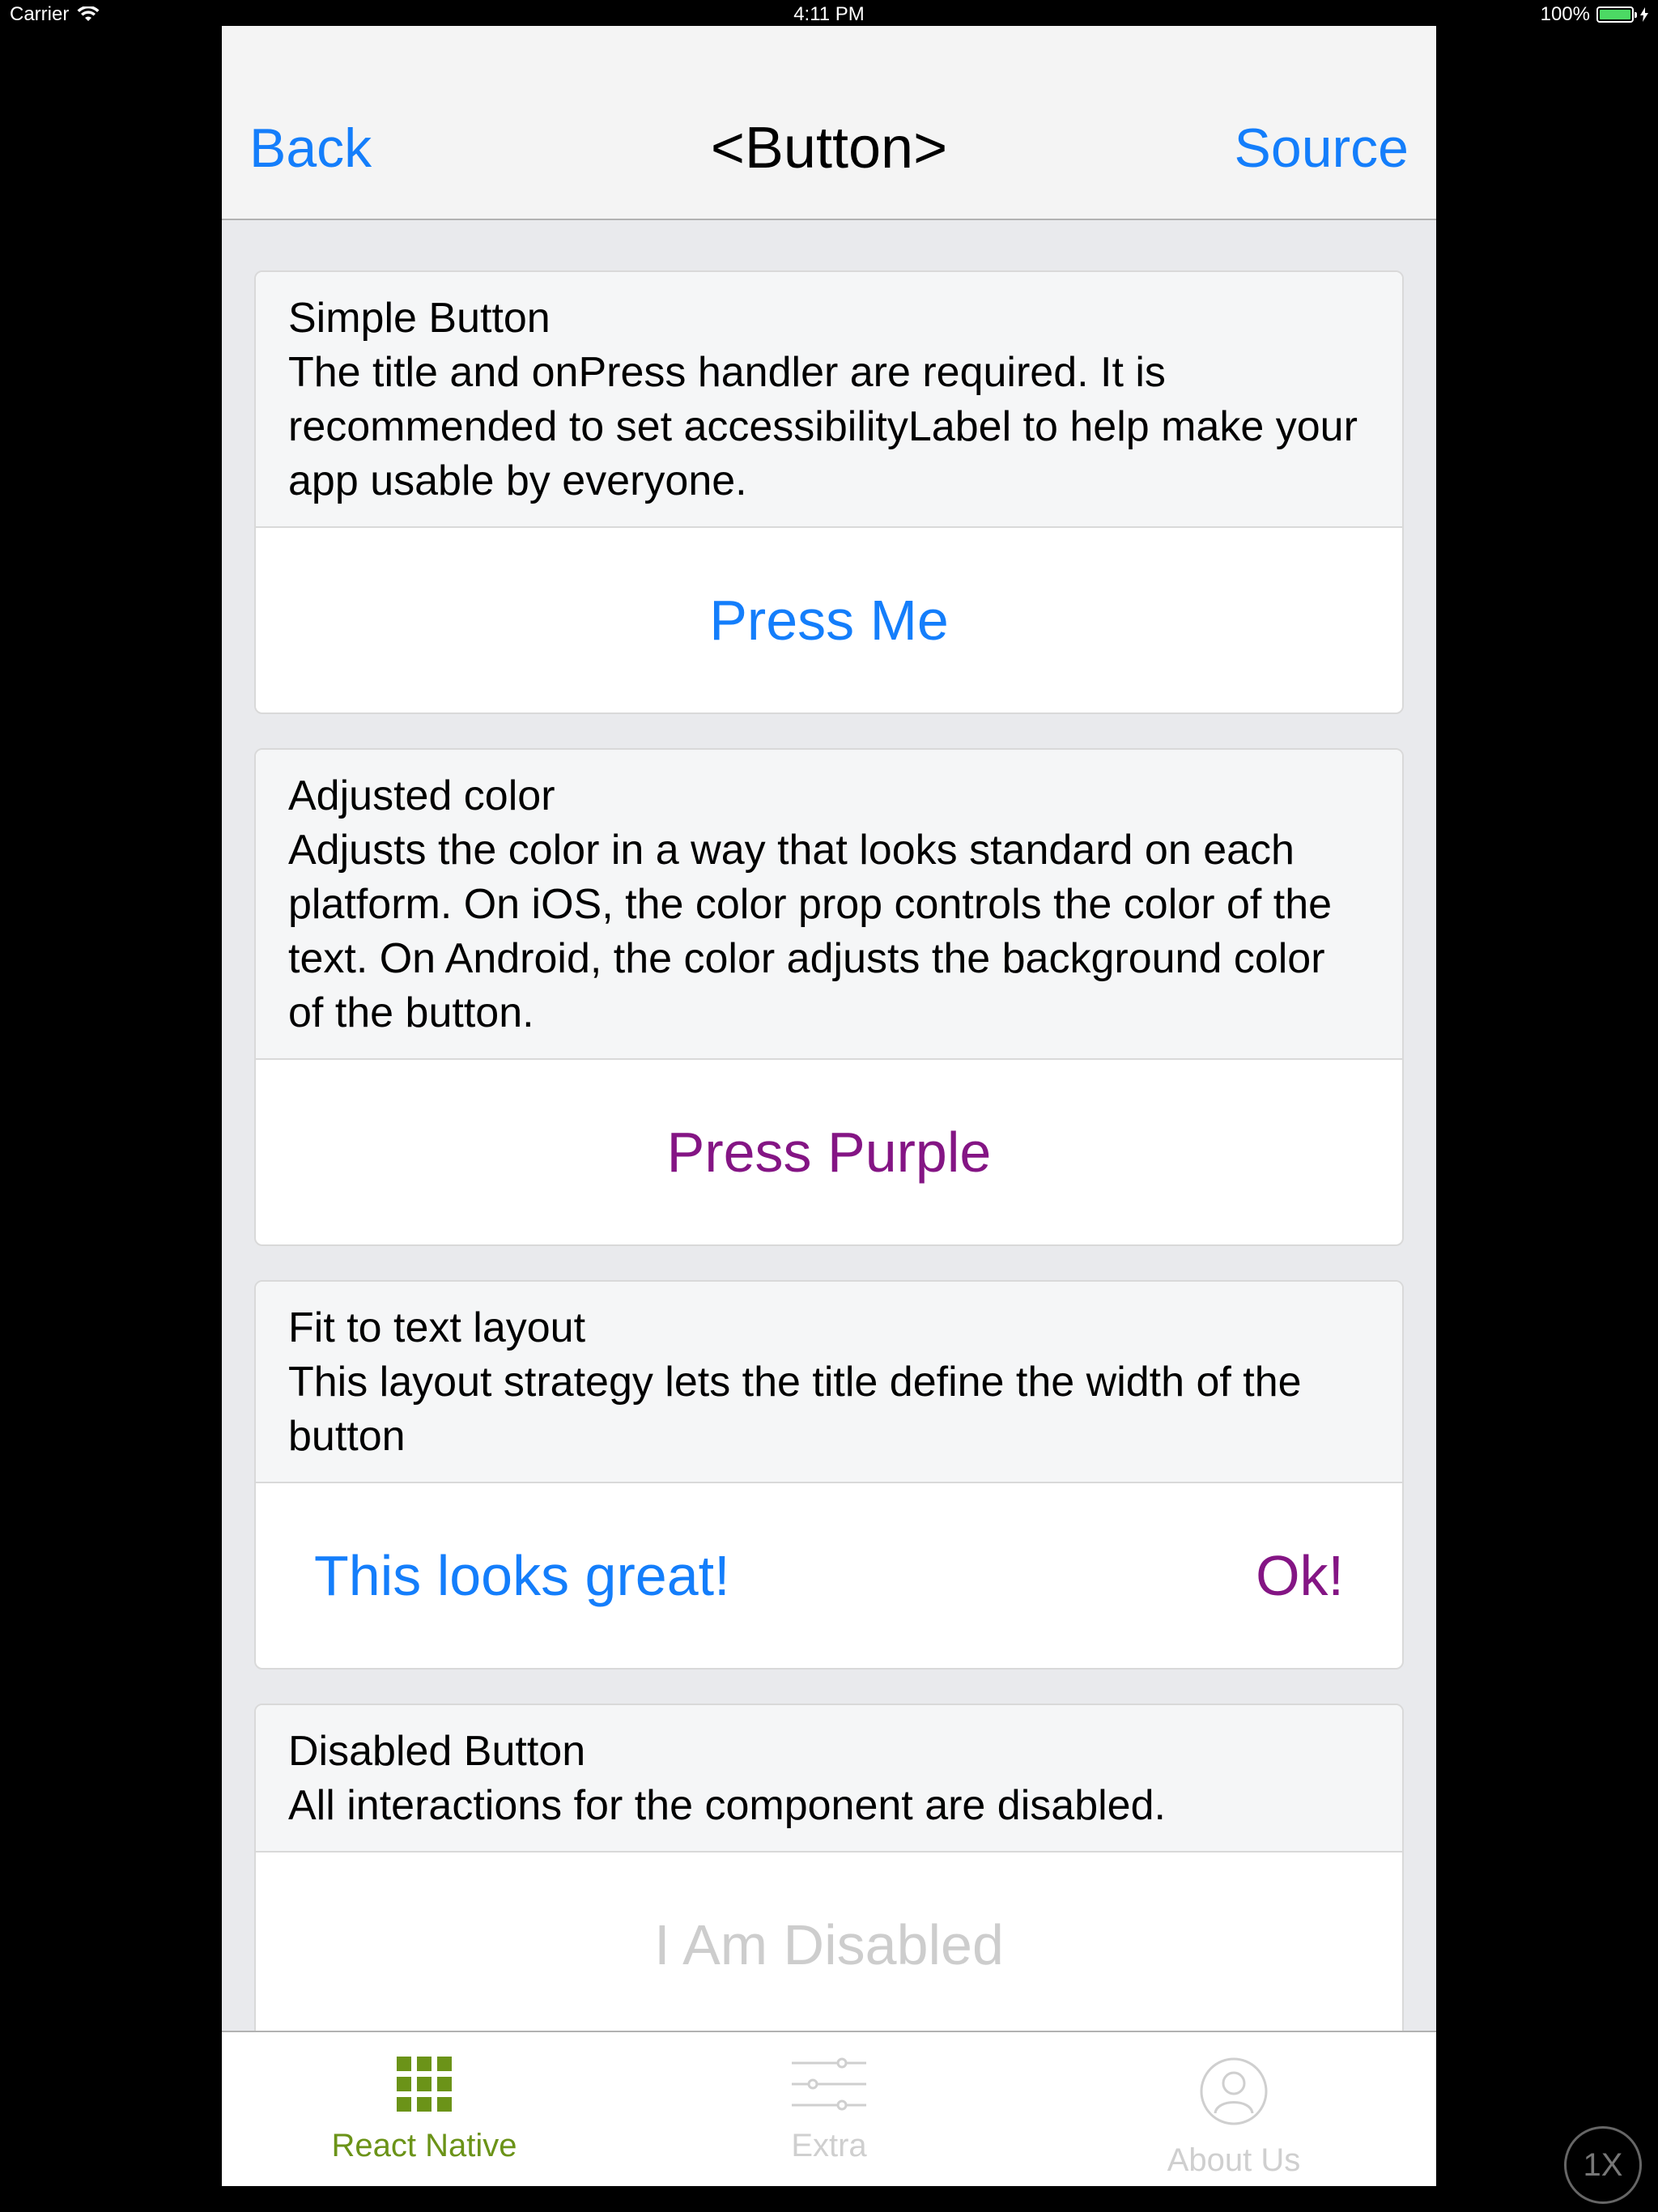 Image resolution: width=1658 pixels, height=2212 pixels. I want to click on charging-bolt-icon, so click(1644, 14).